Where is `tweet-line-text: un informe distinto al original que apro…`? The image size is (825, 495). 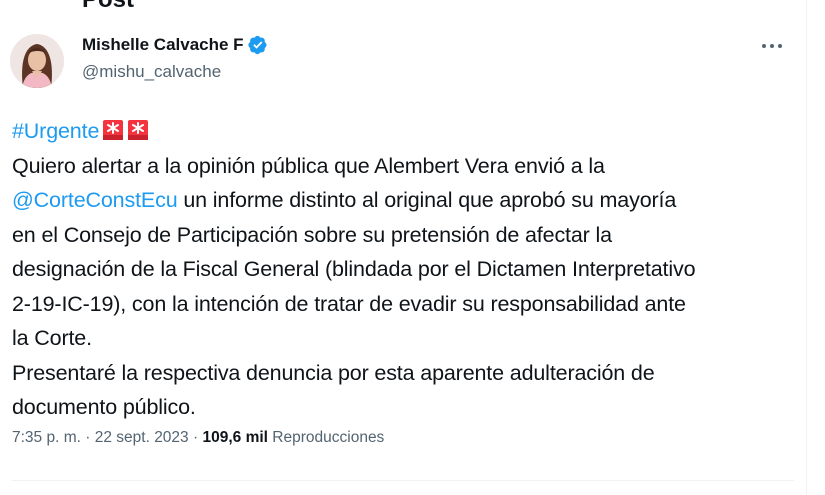
tweet-line-text: un informe distinto al original que apro… is located at coordinates (430, 200).